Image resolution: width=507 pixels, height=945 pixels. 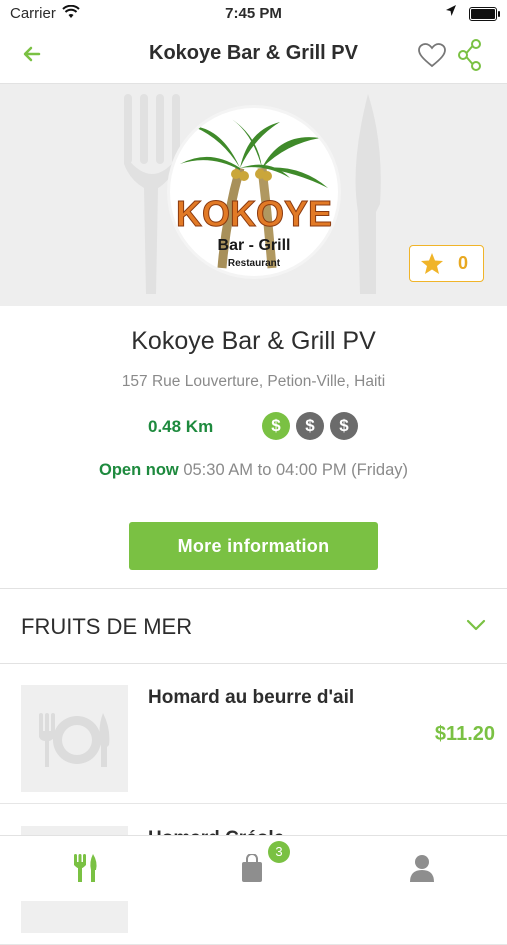 What do you see at coordinates (251, 697) in the screenshot?
I see `menu-item-name: Homard au beurre d'ail` at bounding box center [251, 697].